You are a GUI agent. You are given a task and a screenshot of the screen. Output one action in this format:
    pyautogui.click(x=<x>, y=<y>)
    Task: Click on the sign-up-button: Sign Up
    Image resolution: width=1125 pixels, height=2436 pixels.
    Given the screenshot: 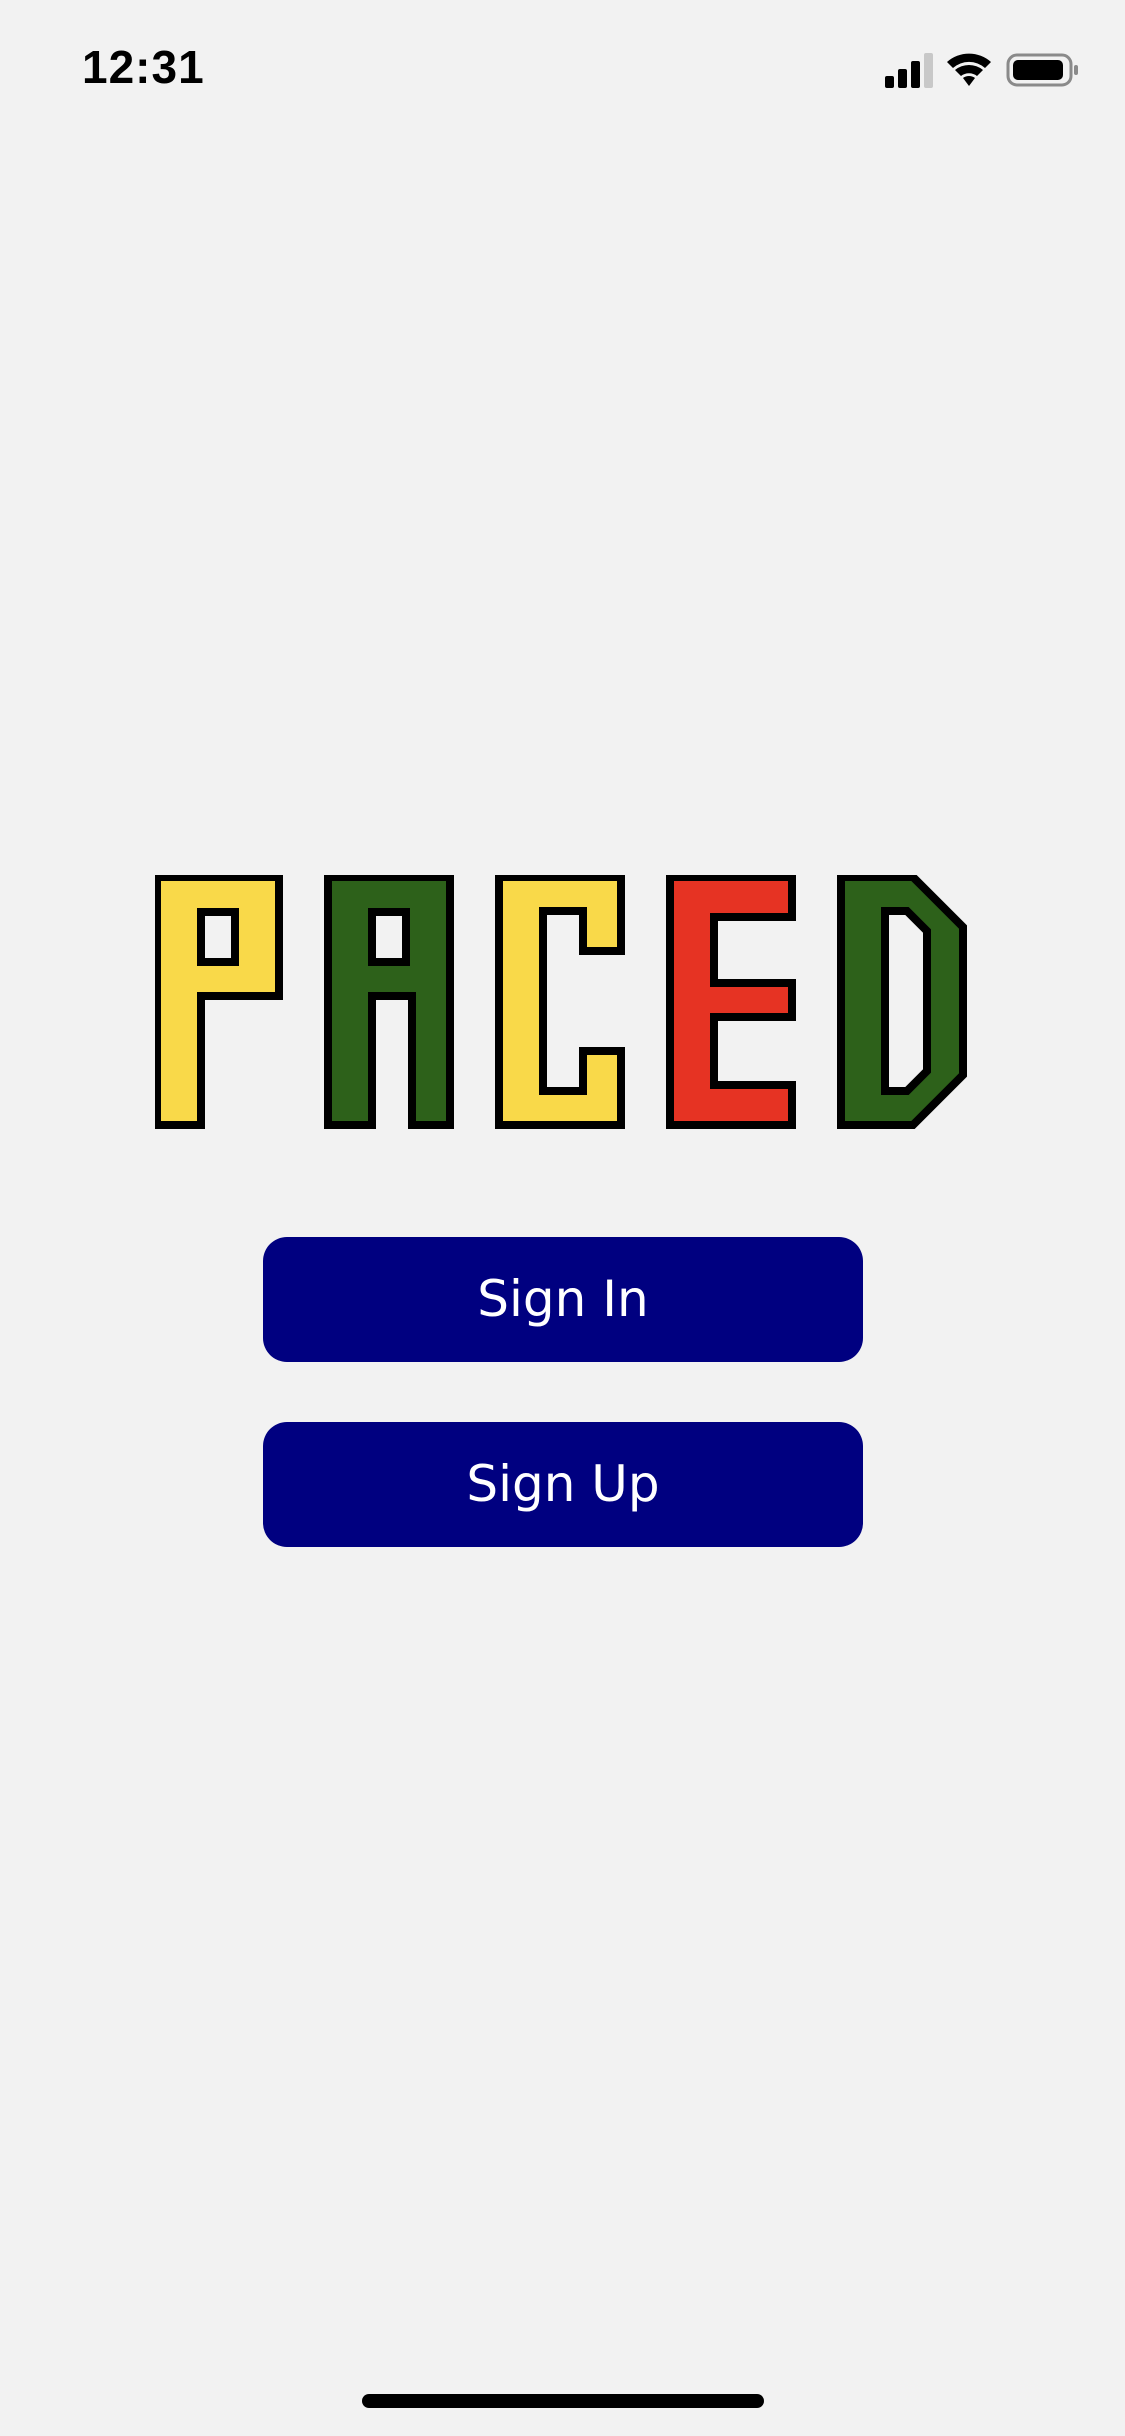 What is the action you would take?
    pyautogui.click(x=563, y=1484)
    